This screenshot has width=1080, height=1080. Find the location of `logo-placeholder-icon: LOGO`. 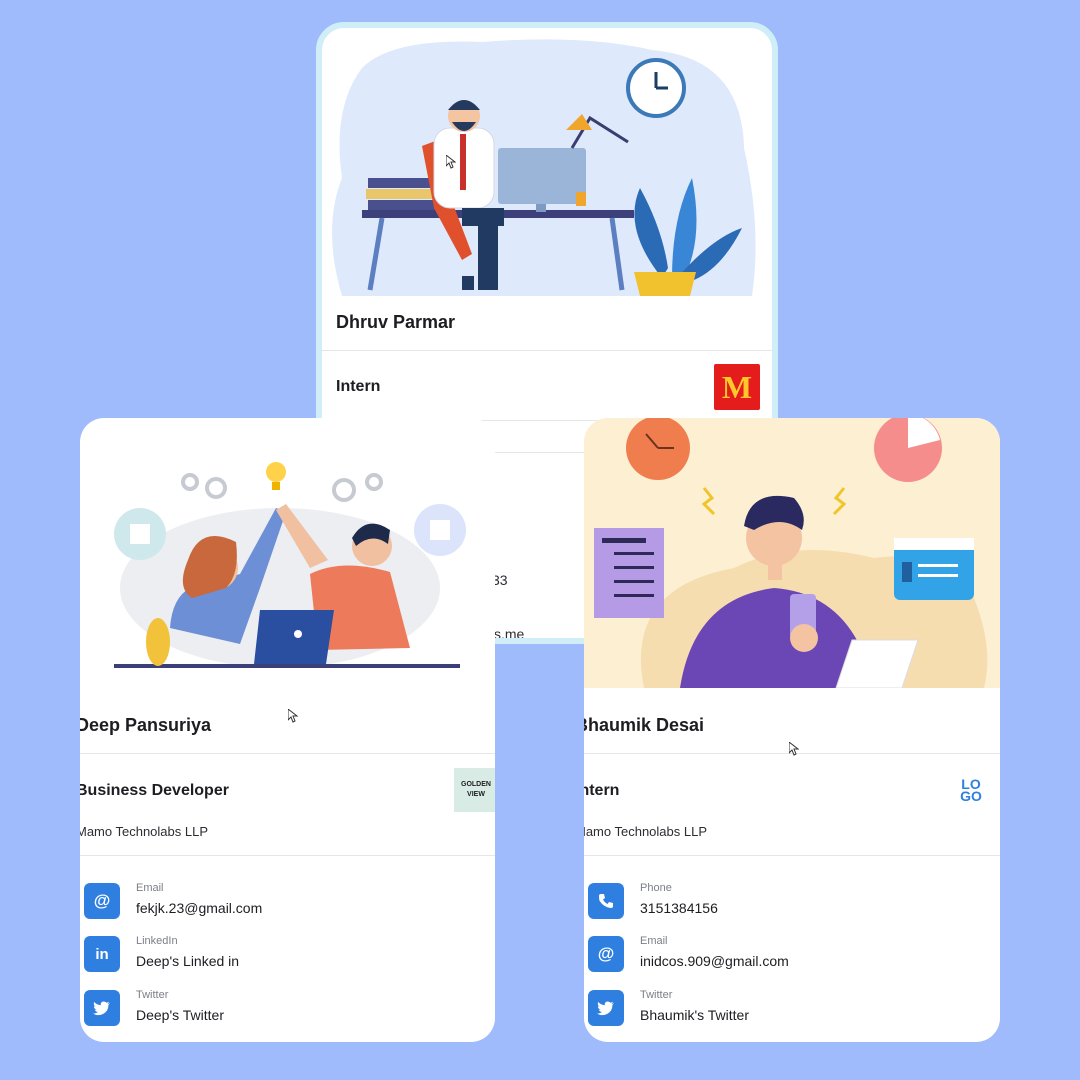

logo-placeholder-icon: LOGO is located at coordinates (971, 790).